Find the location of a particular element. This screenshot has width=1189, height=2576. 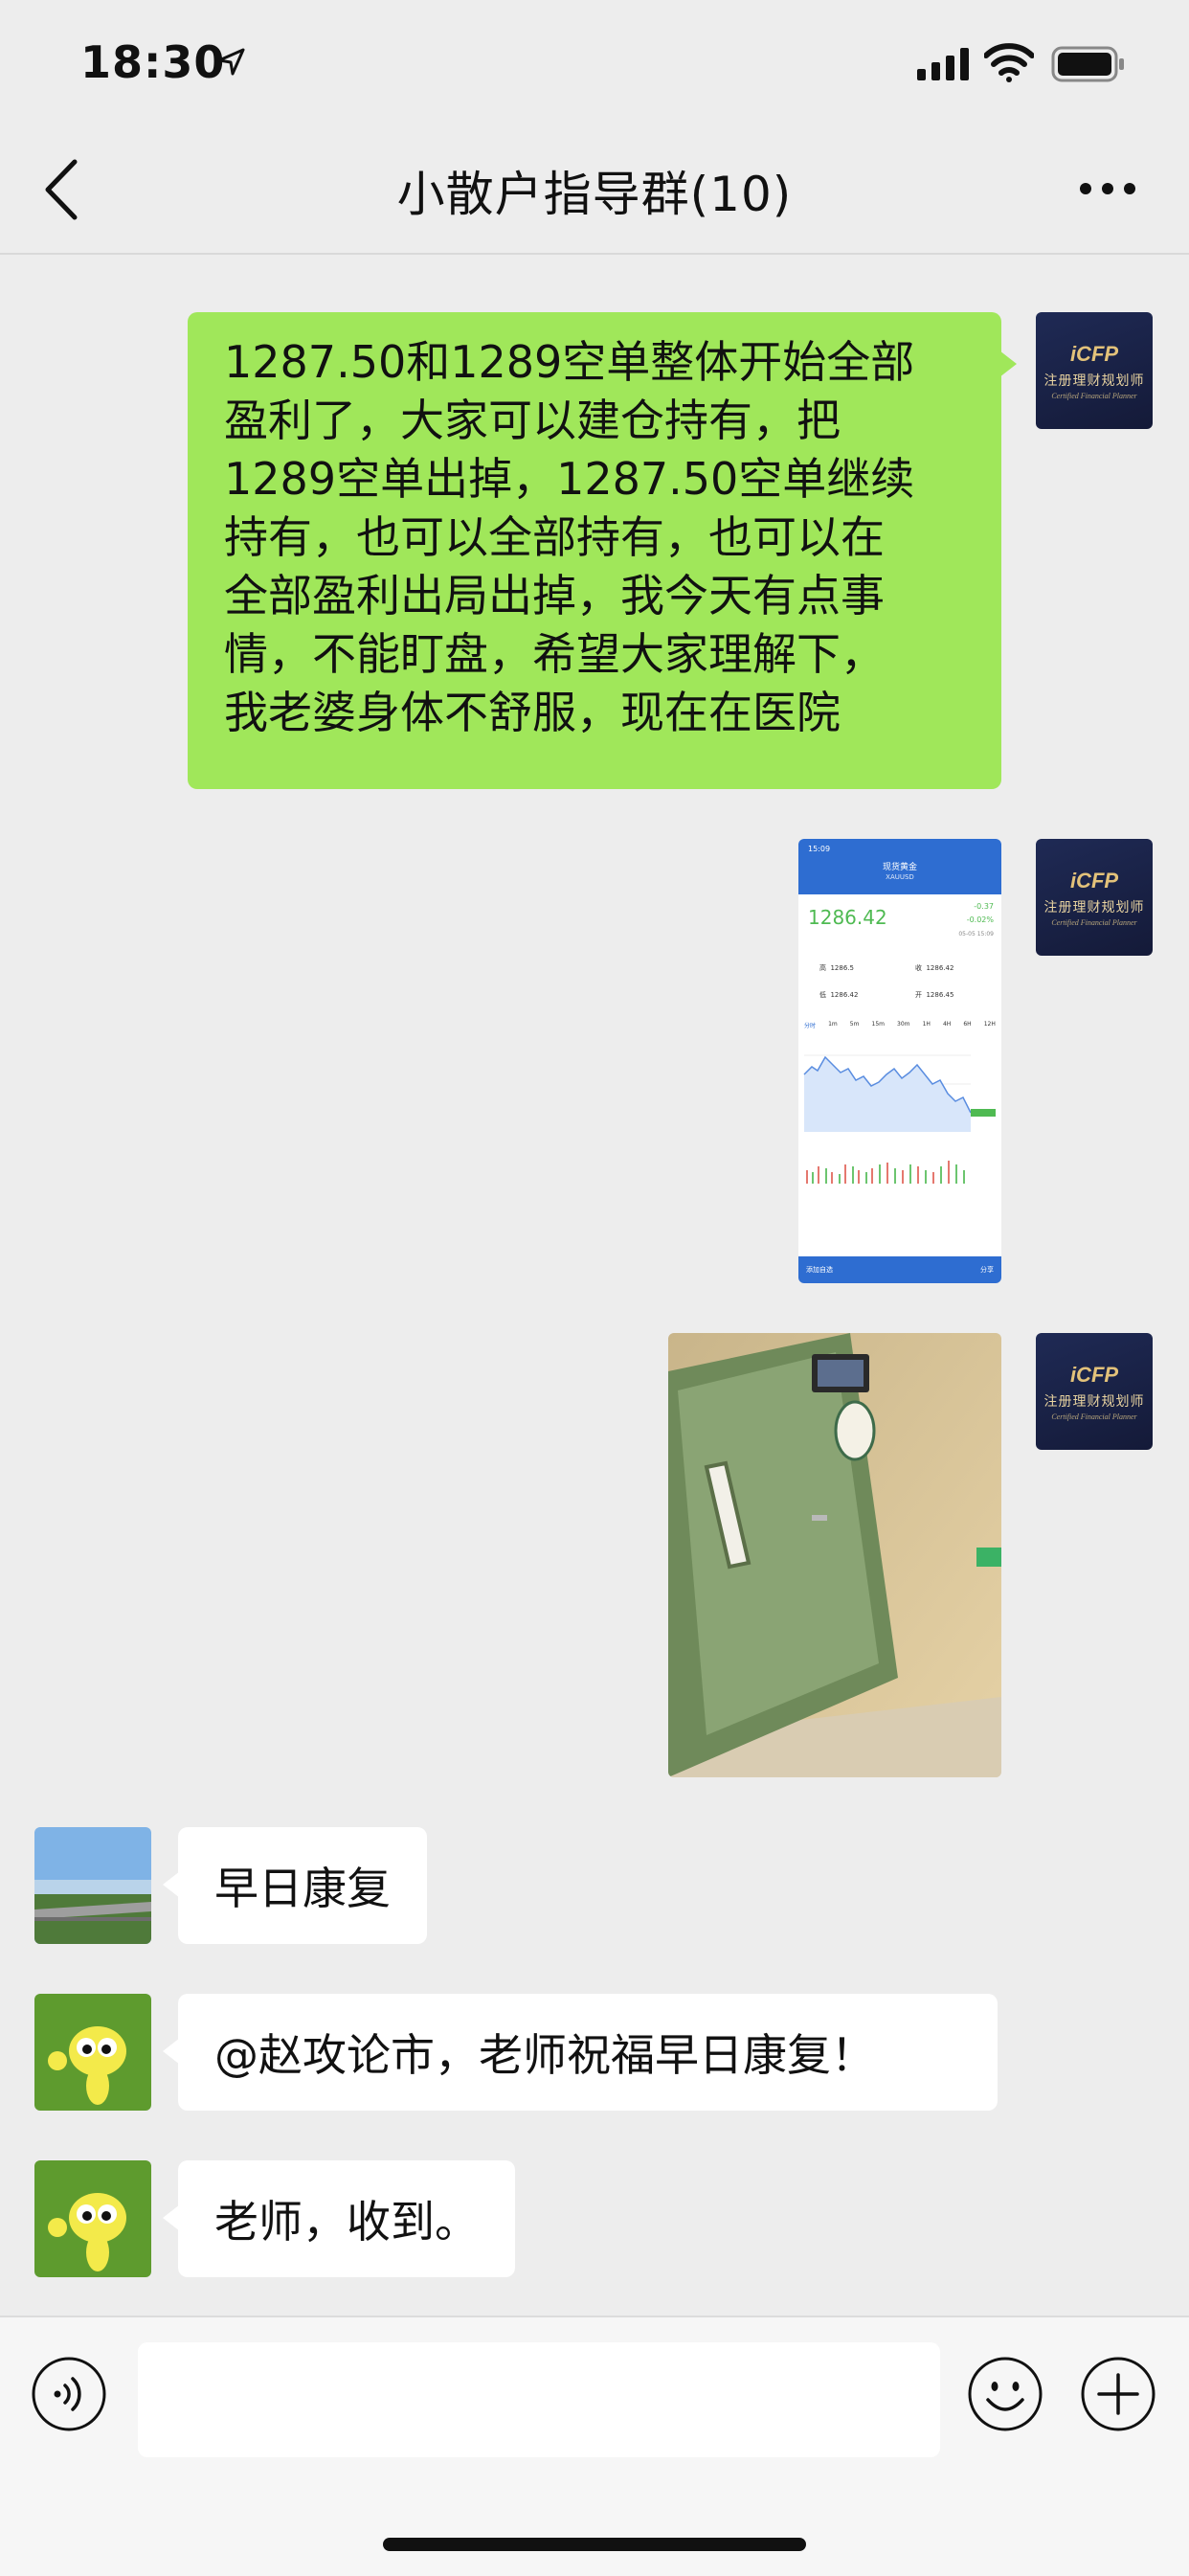

stat-label: 低 is located at coordinates (822, 995).